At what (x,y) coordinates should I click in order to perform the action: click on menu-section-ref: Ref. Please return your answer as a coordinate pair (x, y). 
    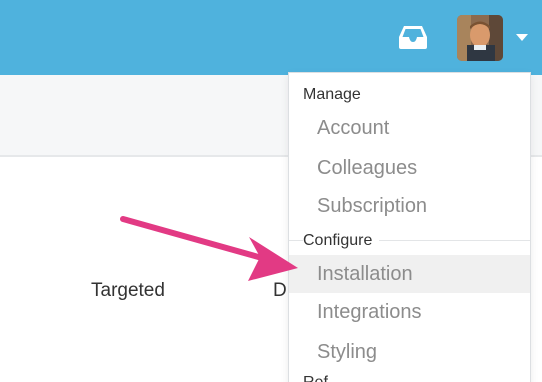
    Looking at the image, I should click on (319, 378).